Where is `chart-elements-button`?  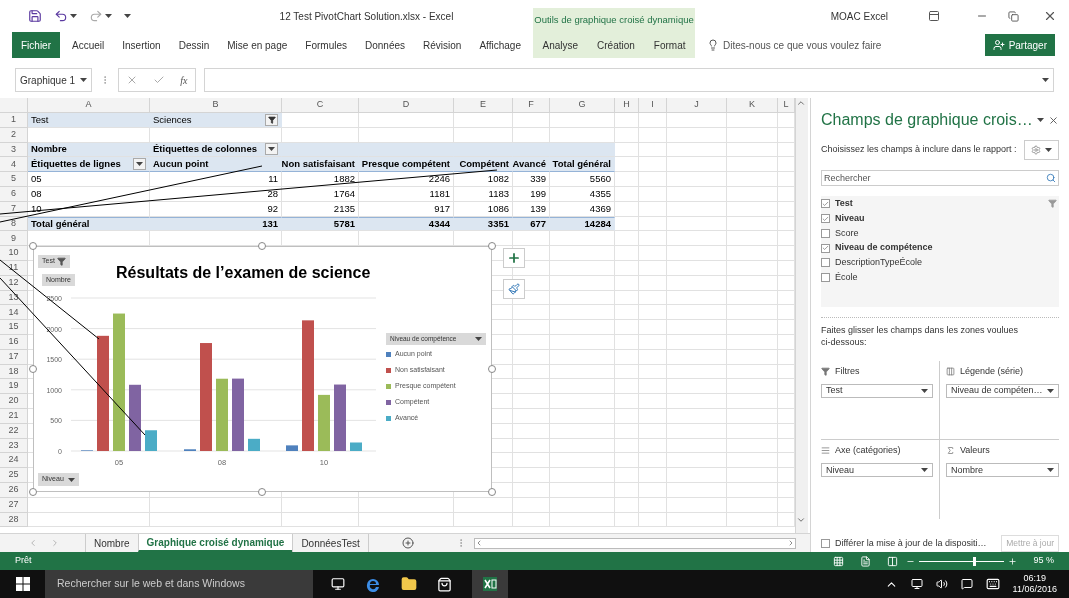
chart-elements-button is located at coordinates (514, 258).